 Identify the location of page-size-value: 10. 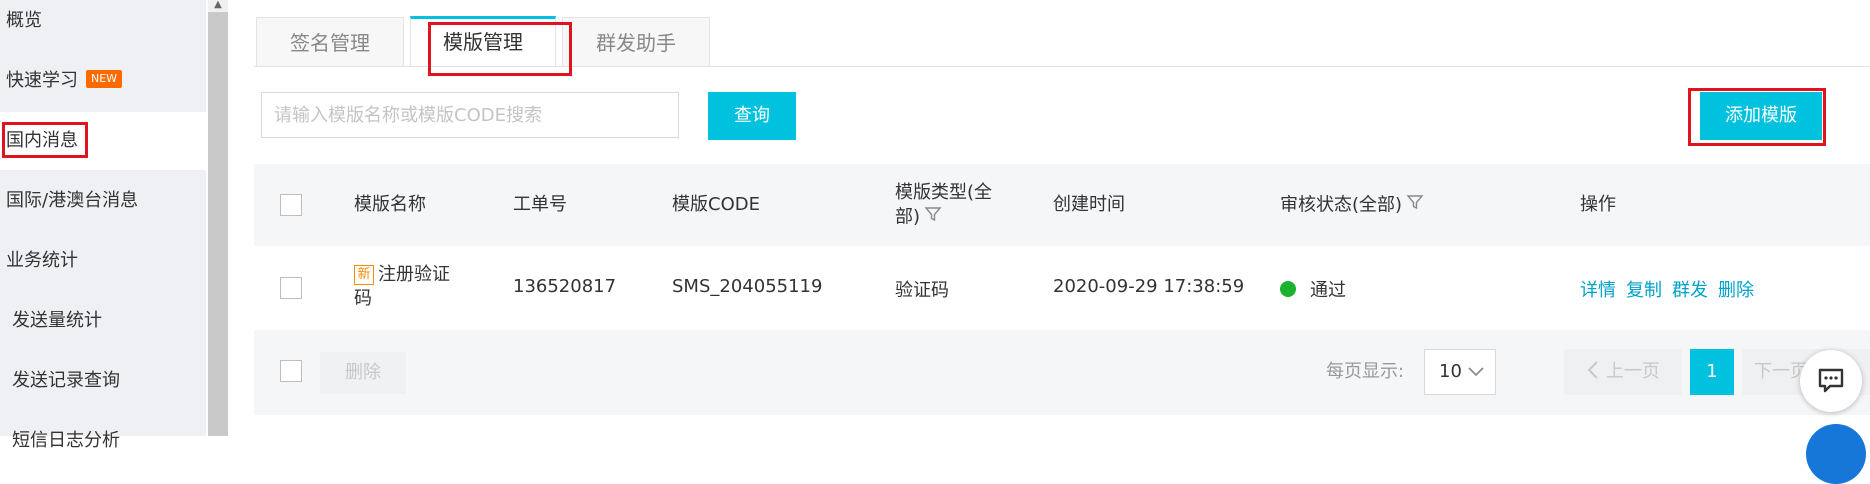
(1450, 371).